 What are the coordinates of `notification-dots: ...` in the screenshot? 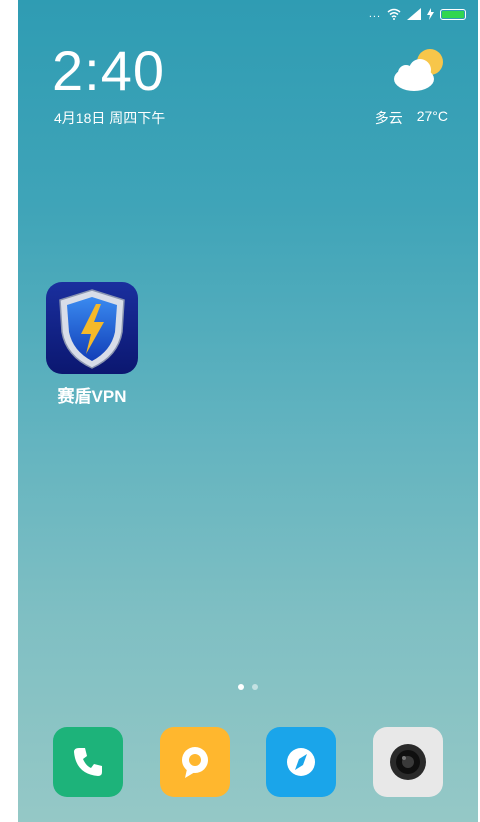 It's located at (374, 14).